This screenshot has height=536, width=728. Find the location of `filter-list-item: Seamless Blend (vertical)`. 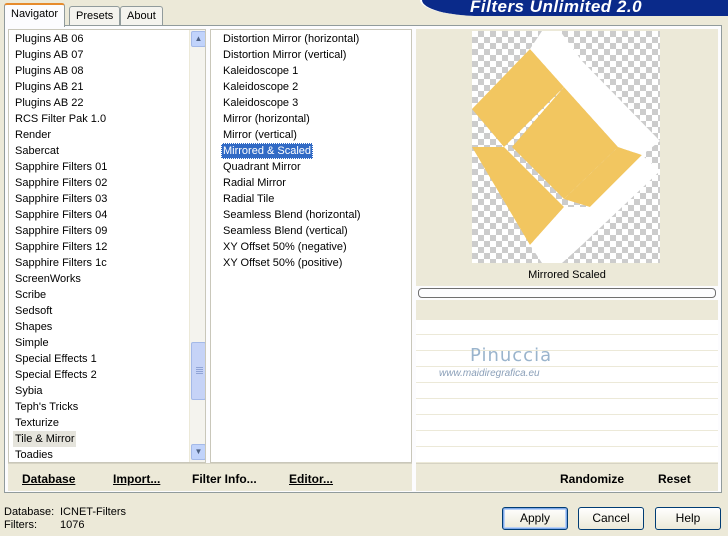

filter-list-item: Seamless Blend (vertical) is located at coordinates (285, 231).